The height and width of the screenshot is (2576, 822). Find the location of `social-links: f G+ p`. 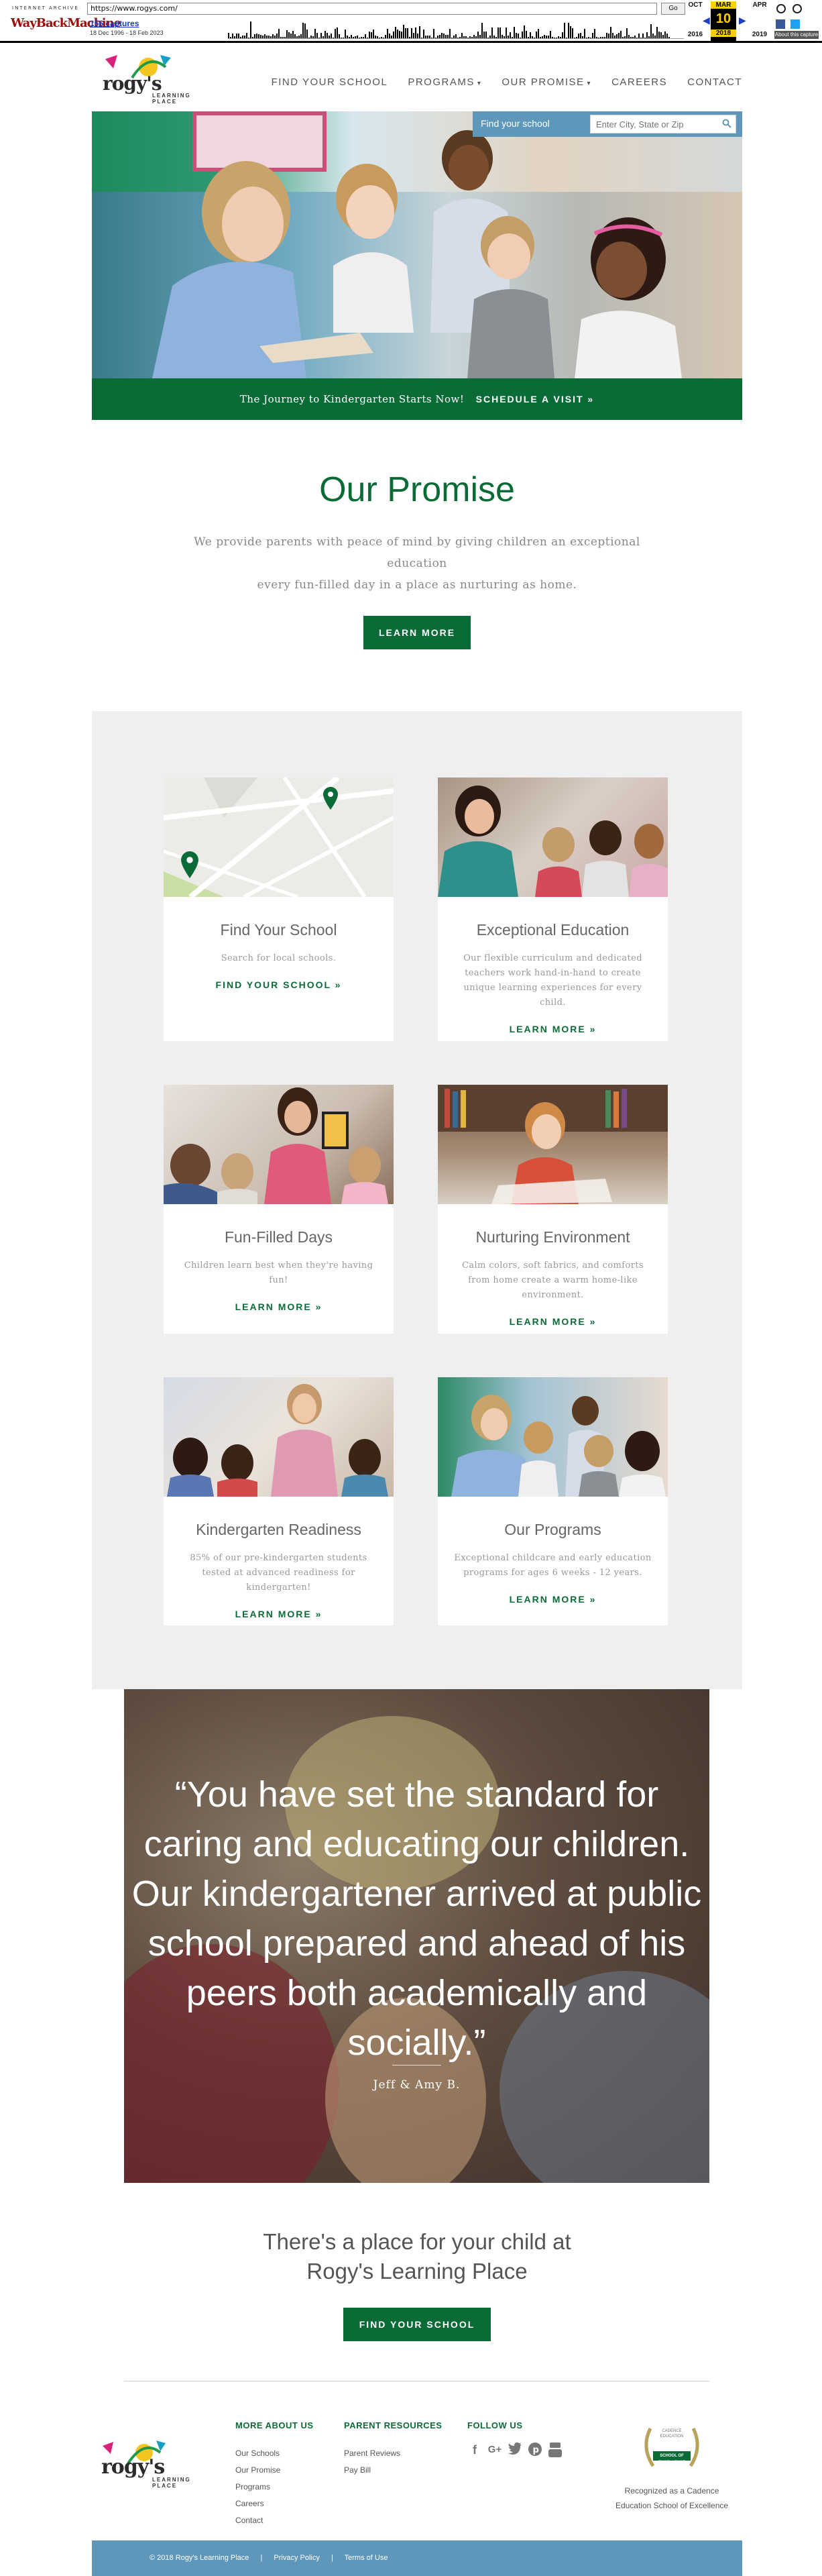

social-links: f G+ p is located at coordinates (515, 2450).